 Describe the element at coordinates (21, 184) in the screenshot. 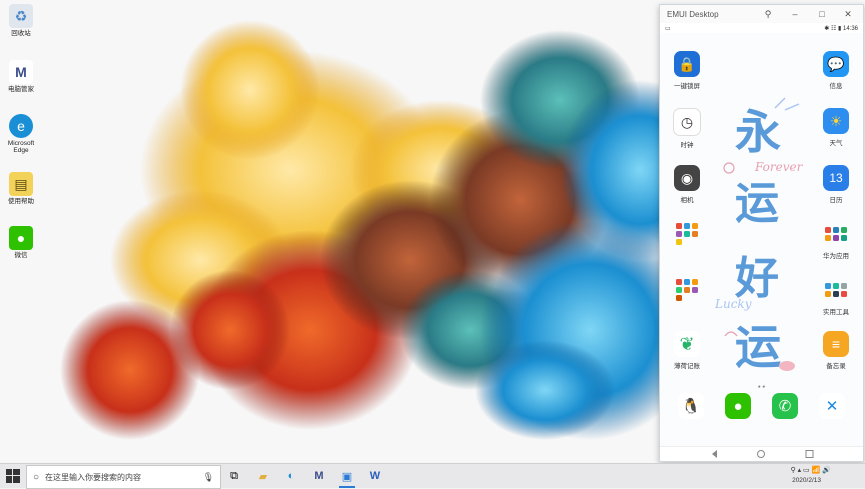

I see `help-document-icon: ▤` at that location.